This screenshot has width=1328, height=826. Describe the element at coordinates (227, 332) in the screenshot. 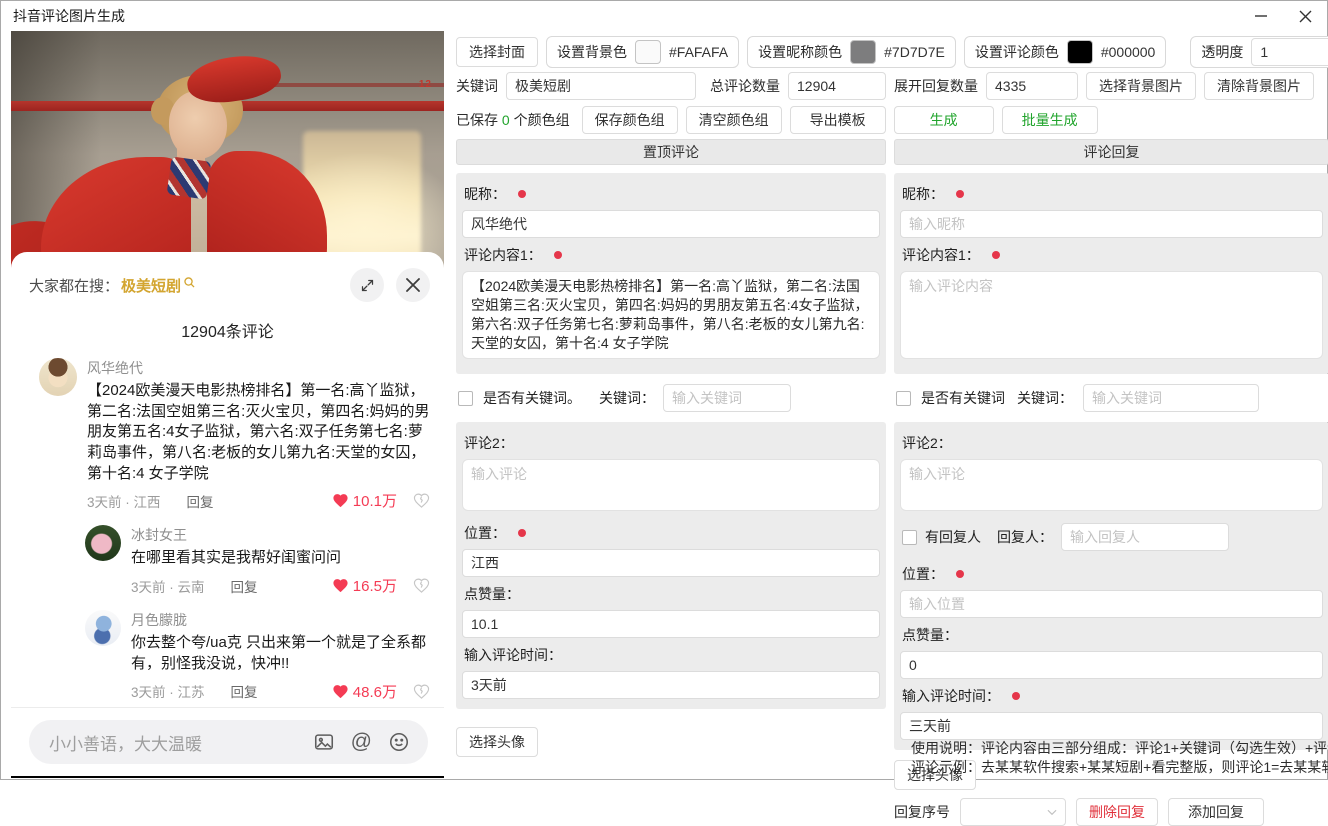

I see `comment-count: 12904条评论` at that location.